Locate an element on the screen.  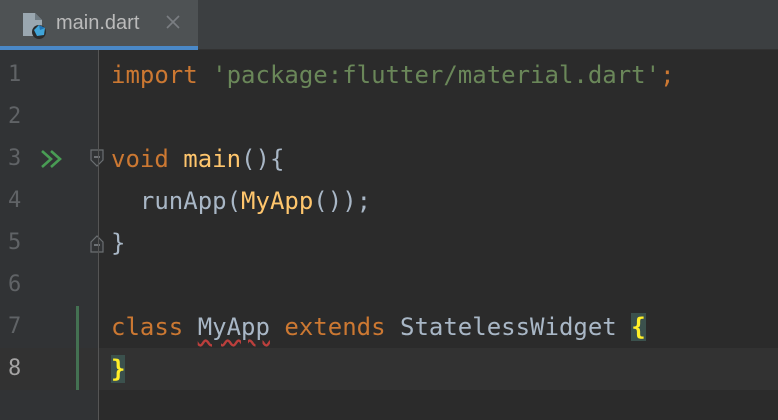
tab-main-dart: main.dart is located at coordinates (99, 25).